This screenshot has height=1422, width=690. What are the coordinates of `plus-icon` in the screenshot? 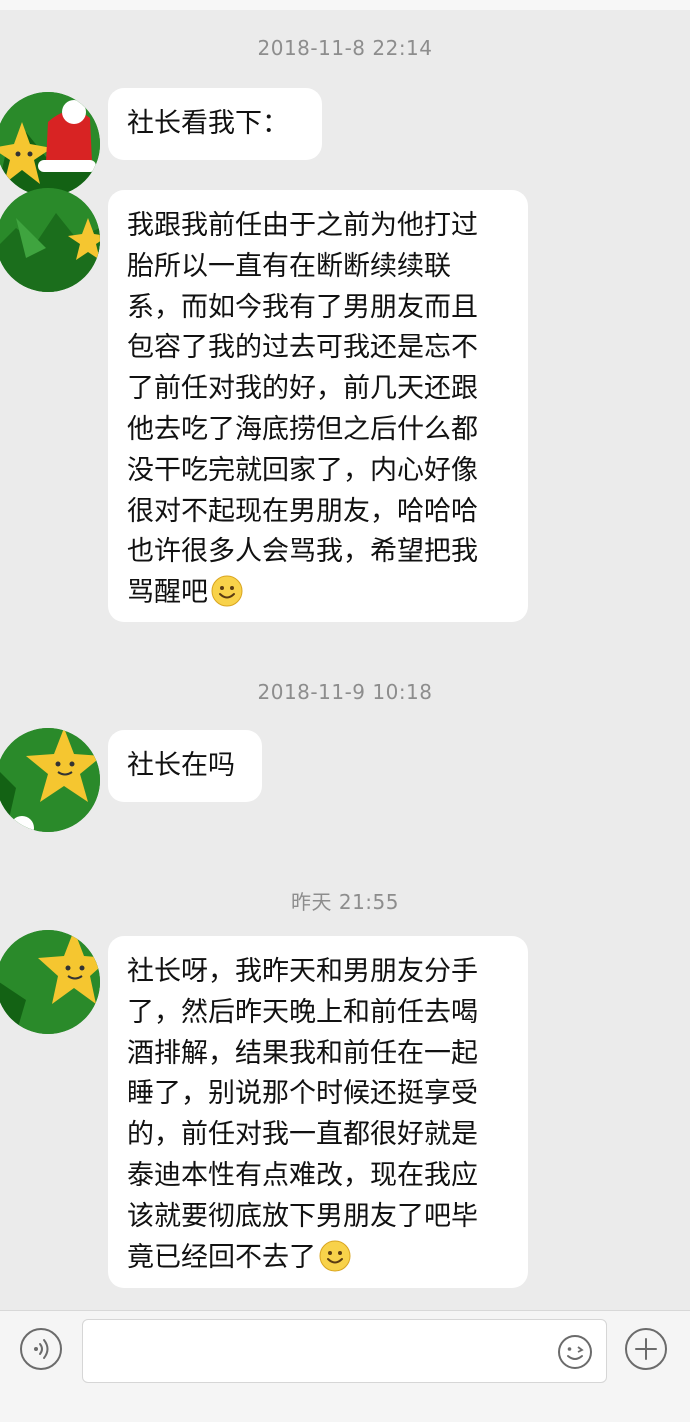 It's located at (646, 1349).